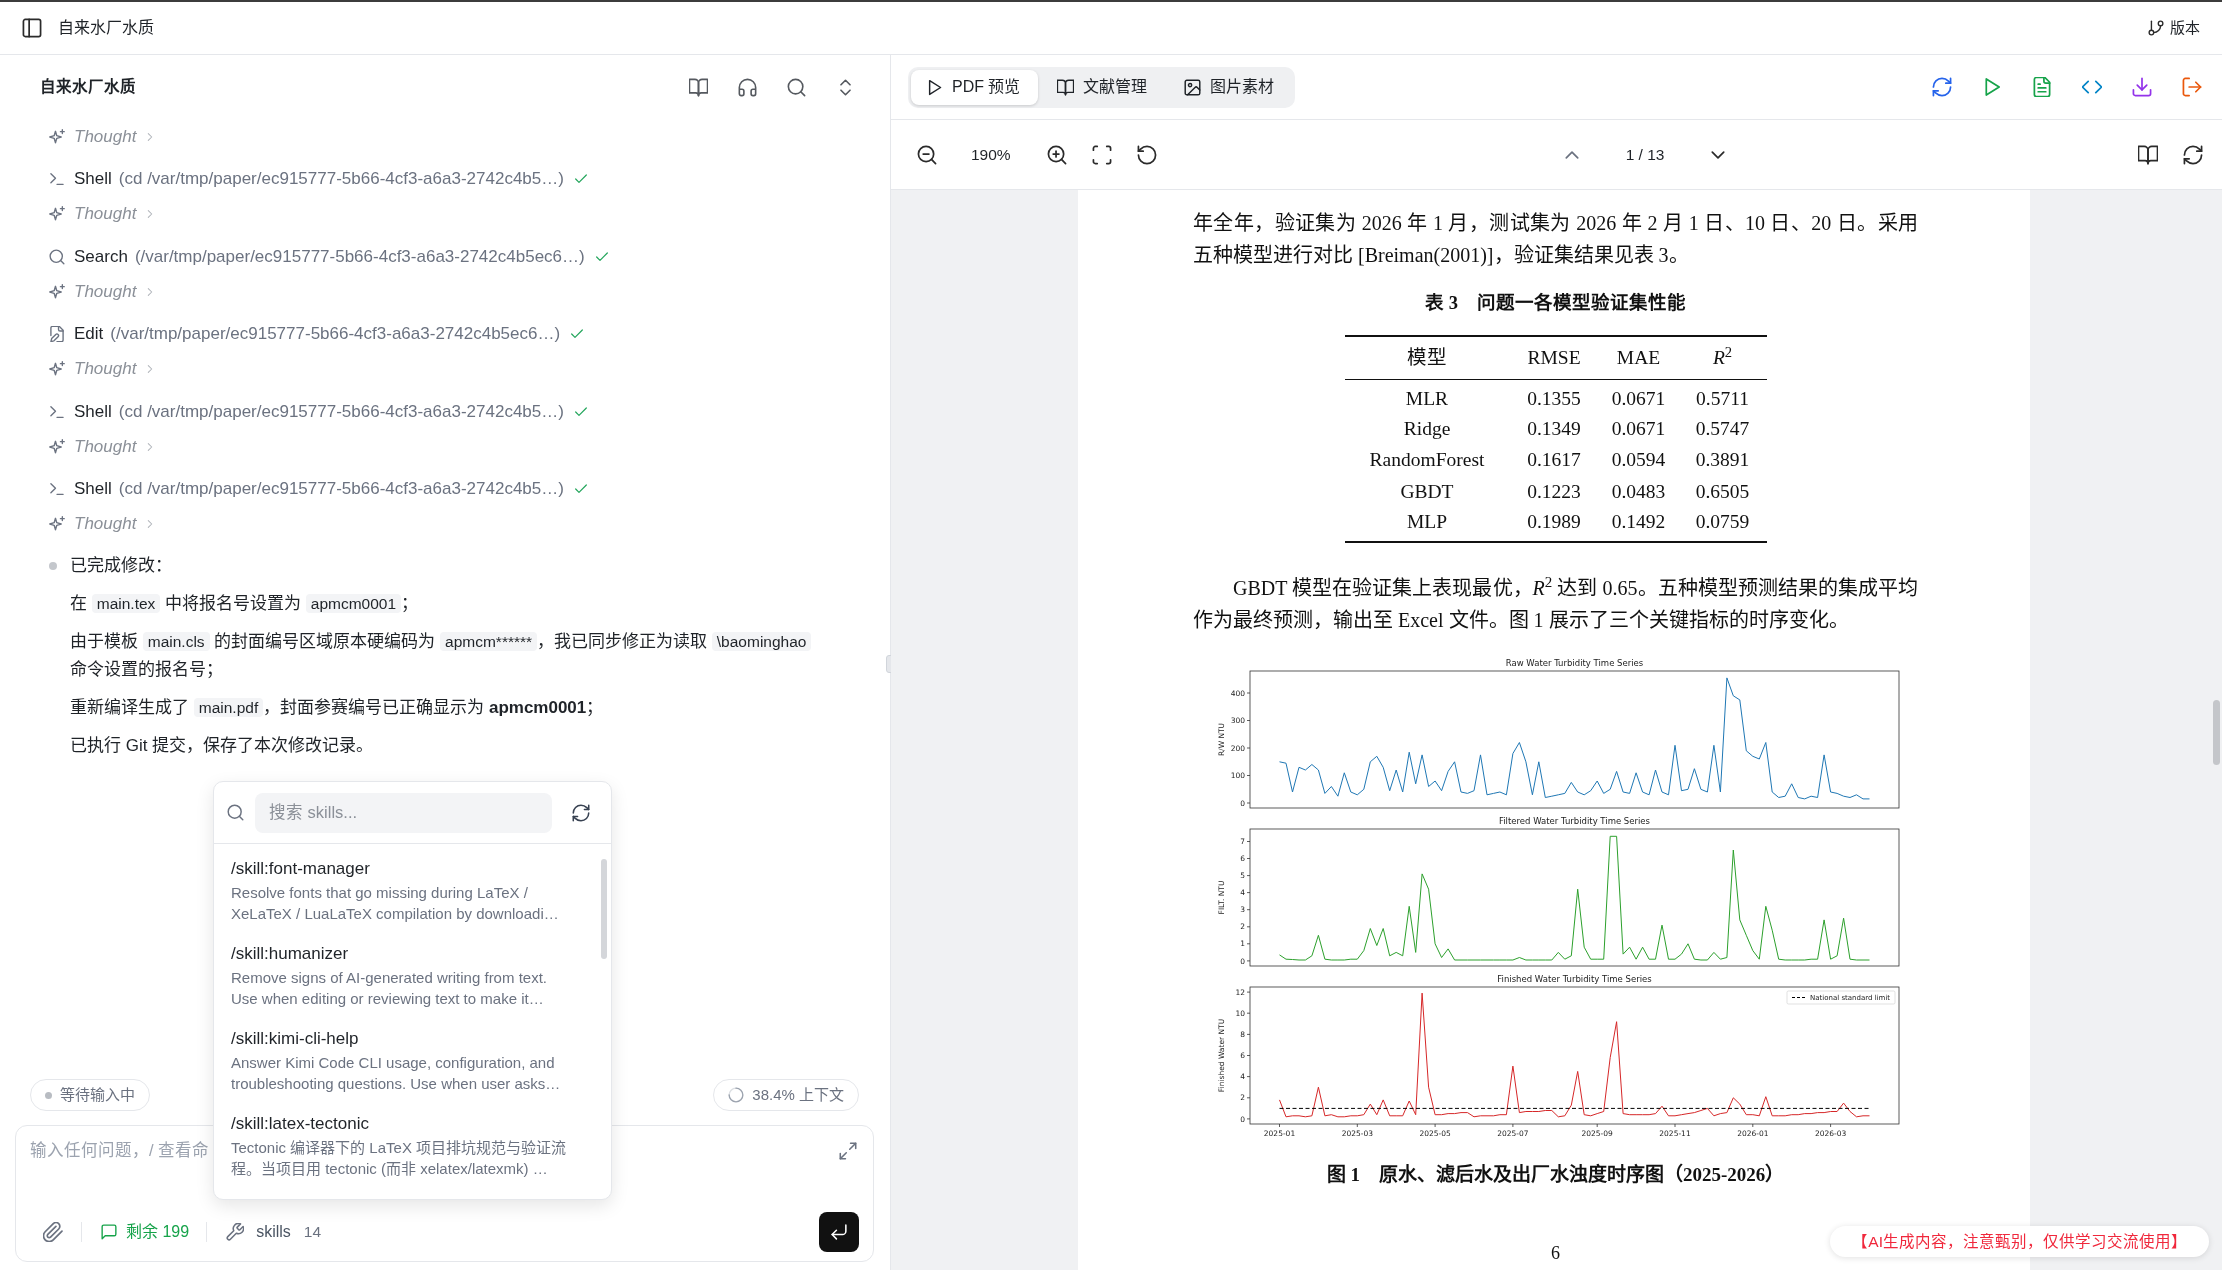 This screenshot has height=1270, width=2222. Describe the element at coordinates (1427, 460) in the screenshot. I see `table-cell-text: RandomForest` at that location.